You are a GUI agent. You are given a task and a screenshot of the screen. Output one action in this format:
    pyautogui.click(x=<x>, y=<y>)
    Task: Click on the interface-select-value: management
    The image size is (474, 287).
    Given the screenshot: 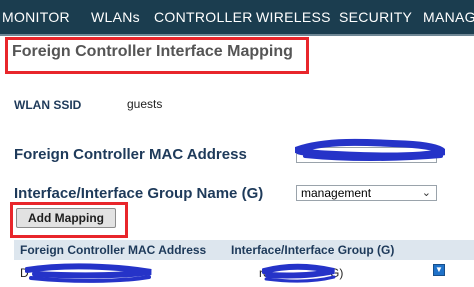 What is the action you would take?
    pyautogui.click(x=336, y=193)
    